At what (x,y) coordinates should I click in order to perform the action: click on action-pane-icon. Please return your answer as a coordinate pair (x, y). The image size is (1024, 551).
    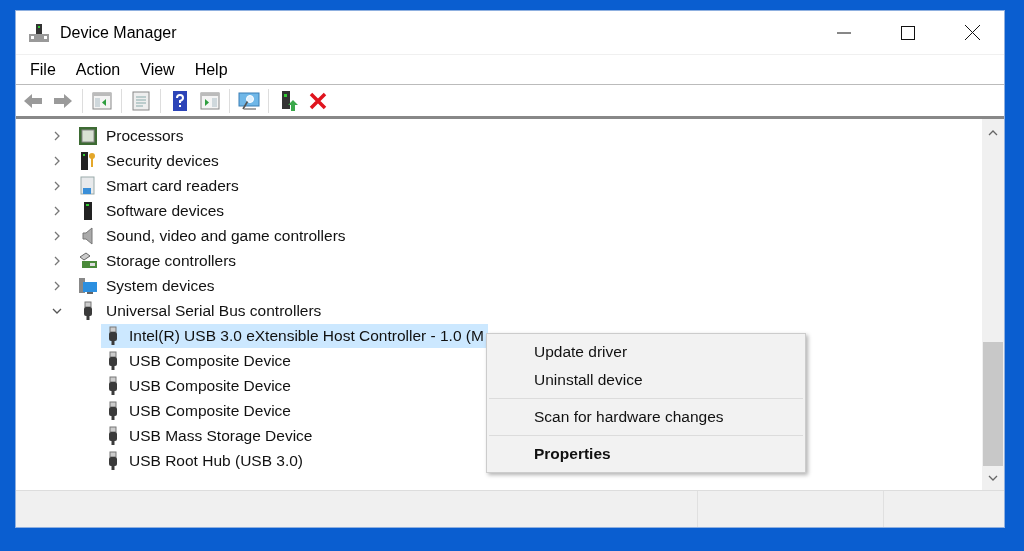
    Looking at the image, I should click on (210, 100).